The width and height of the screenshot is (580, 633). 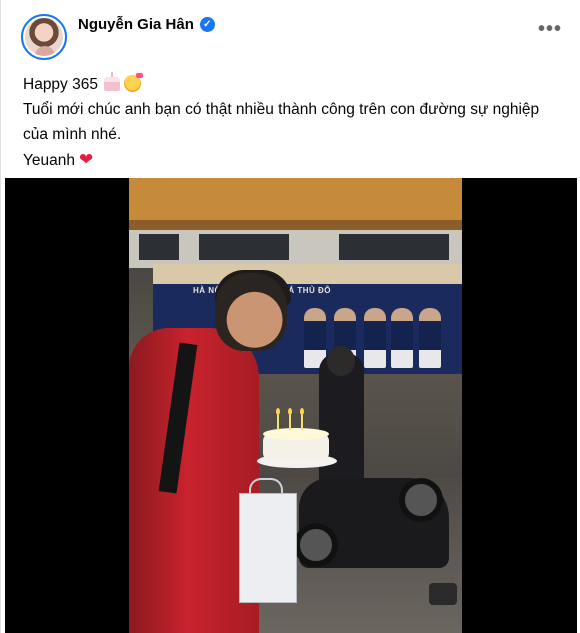 I want to click on scene-rider-head, so click(x=341, y=361).